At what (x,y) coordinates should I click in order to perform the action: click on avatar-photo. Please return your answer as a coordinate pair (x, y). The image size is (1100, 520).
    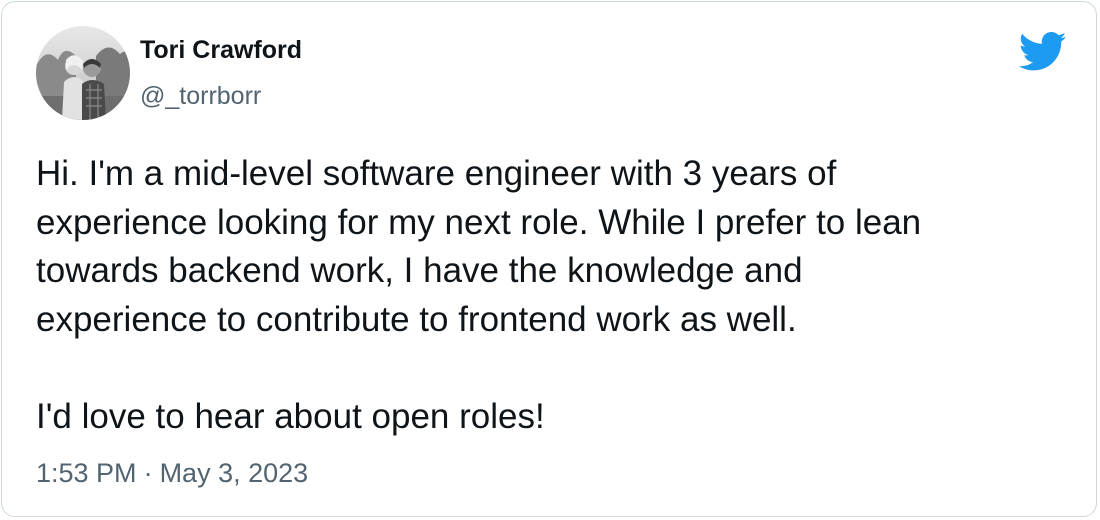
    Looking at the image, I should click on (83, 73).